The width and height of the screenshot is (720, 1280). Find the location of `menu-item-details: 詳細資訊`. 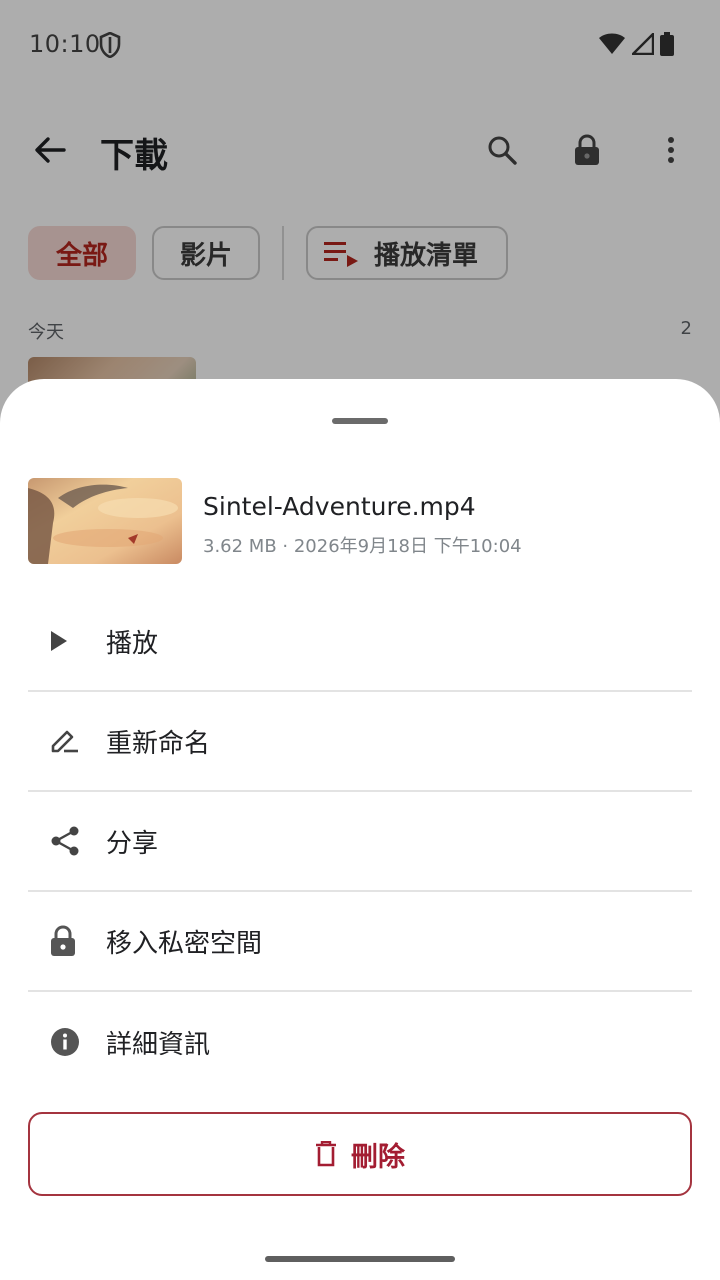

menu-item-details: 詳細資訊 is located at coordinates (360, 1042).